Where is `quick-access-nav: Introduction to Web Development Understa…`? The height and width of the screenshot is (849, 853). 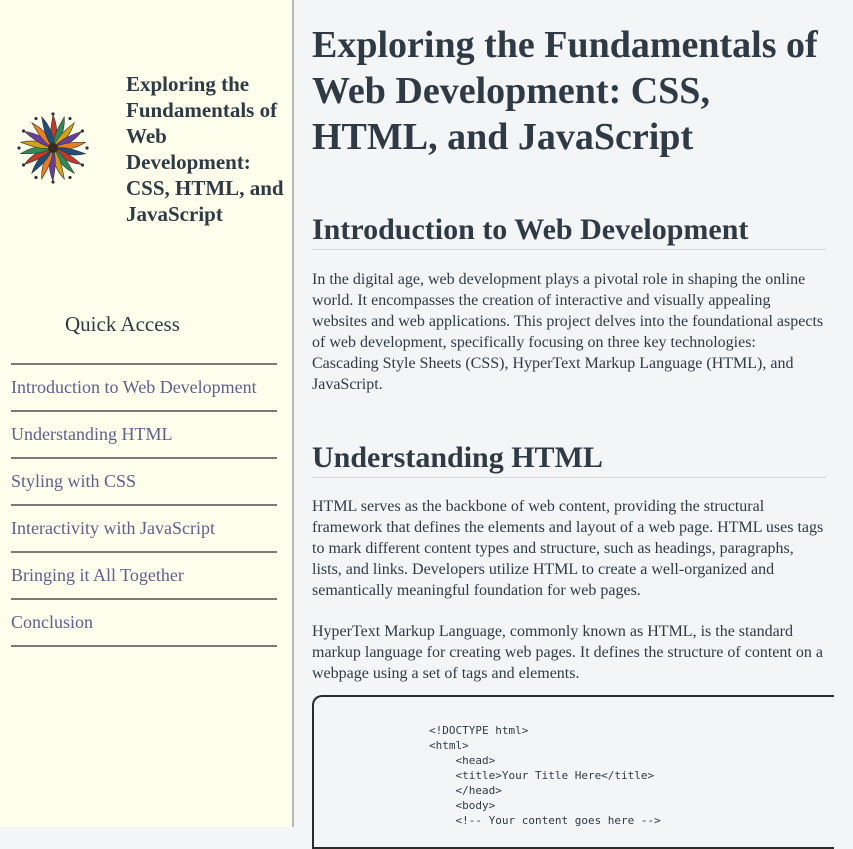 quick-access-nav: Introduction to Web Development Understa… is located at coordinates (144, 505).